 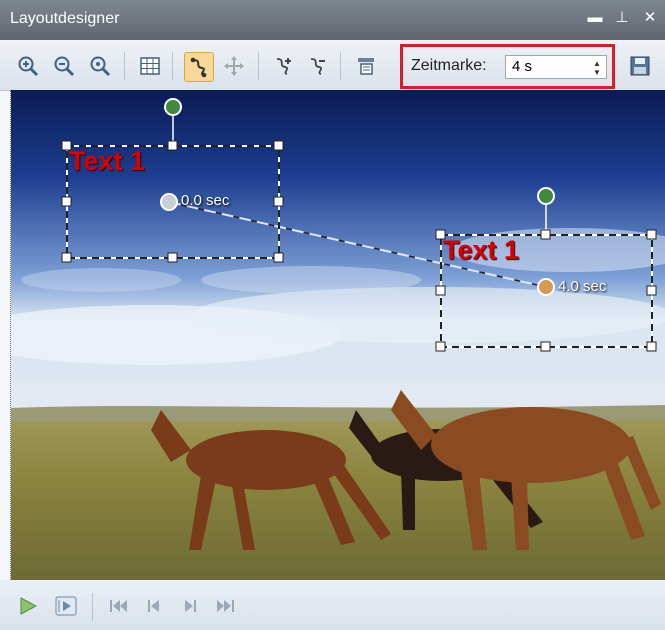 What do you see at coordinates (284, 66) in the screenshot?
I see `add-keyframe-icon` at bounding box center [284, 66].